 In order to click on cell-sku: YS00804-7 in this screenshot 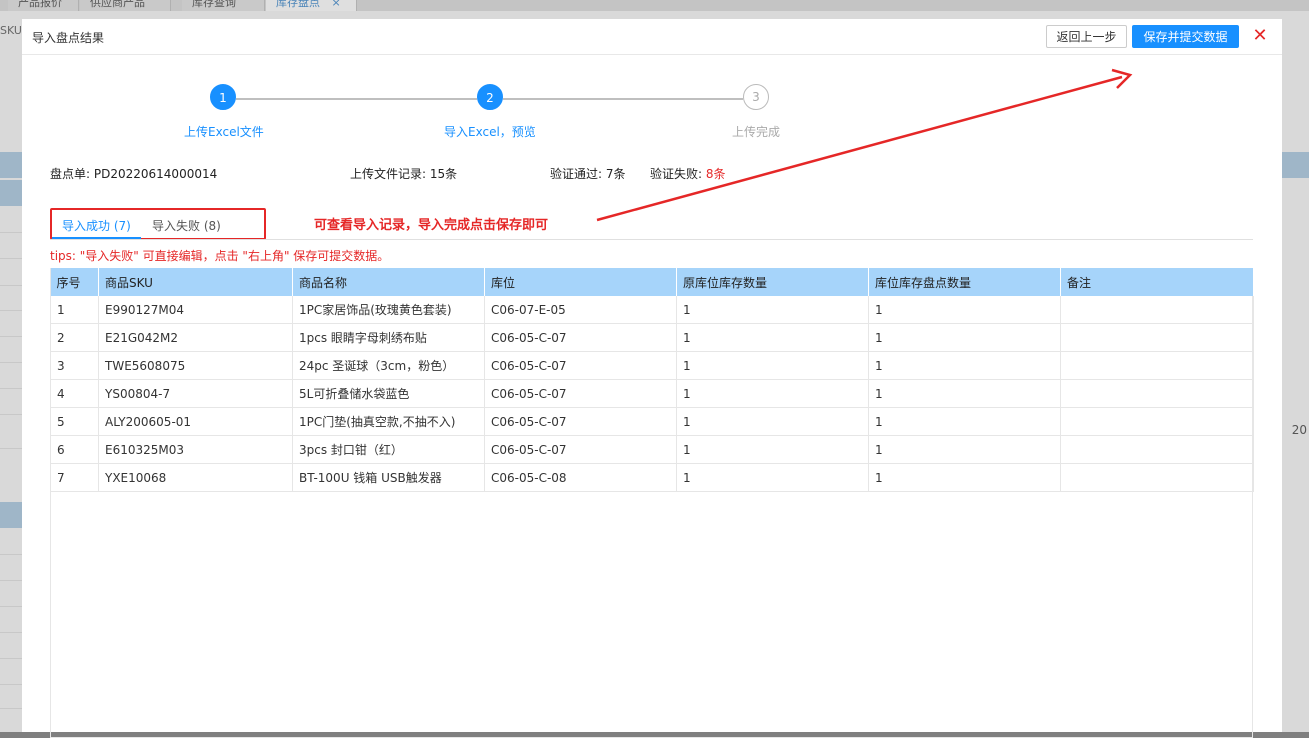, I will do `click(195, 393)`.